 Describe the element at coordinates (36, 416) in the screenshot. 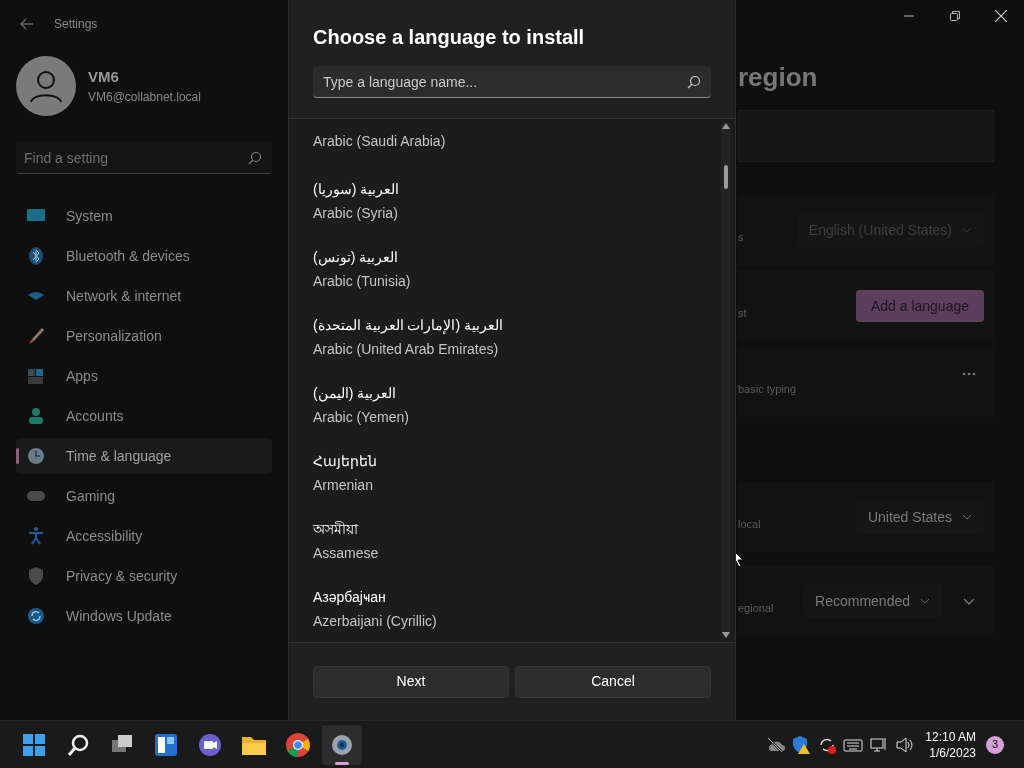

I see `person-icon` at that location.